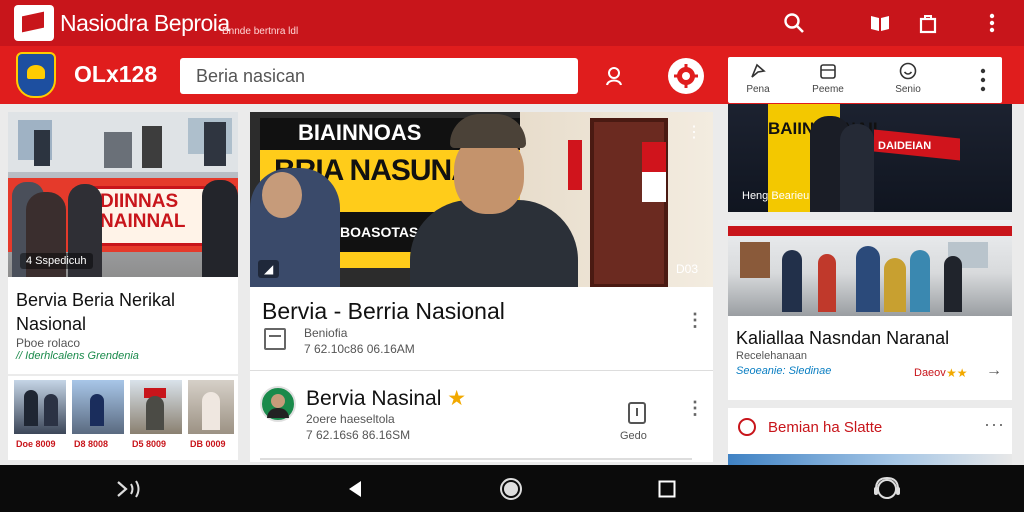  I want to click on back-icon, so click(355, 489).